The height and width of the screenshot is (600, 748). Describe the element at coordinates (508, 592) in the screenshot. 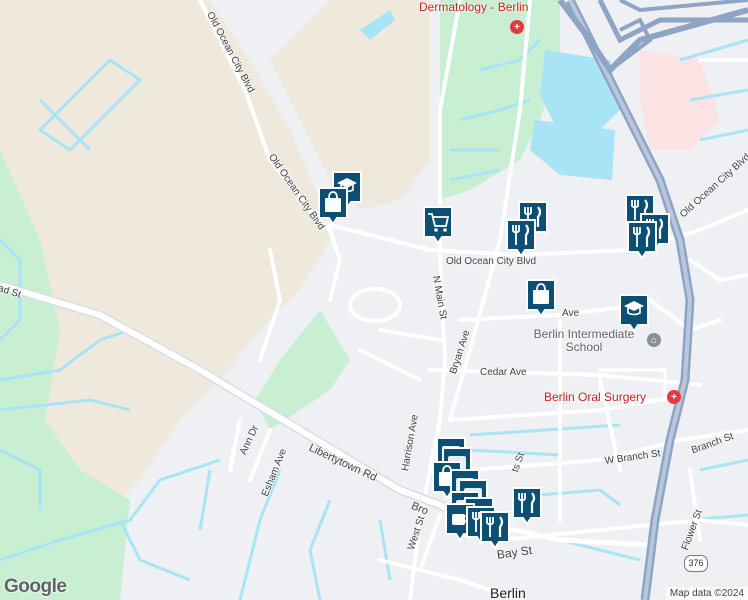

I see `city-label-berlin: Berlin` at that location.